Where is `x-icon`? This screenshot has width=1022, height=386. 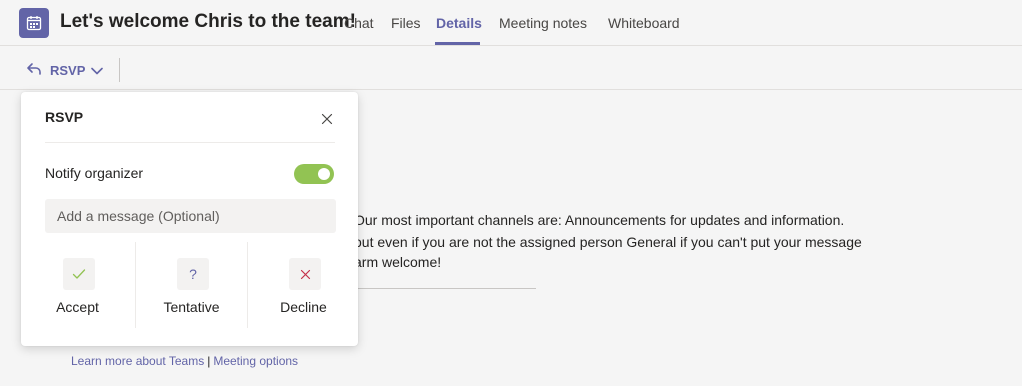 x-icon is located at coordinates (305, 274).